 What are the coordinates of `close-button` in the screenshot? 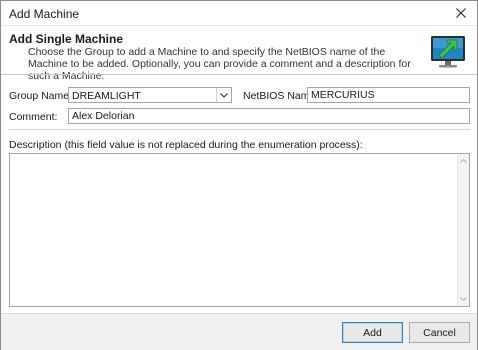 It's located at (461, 13).